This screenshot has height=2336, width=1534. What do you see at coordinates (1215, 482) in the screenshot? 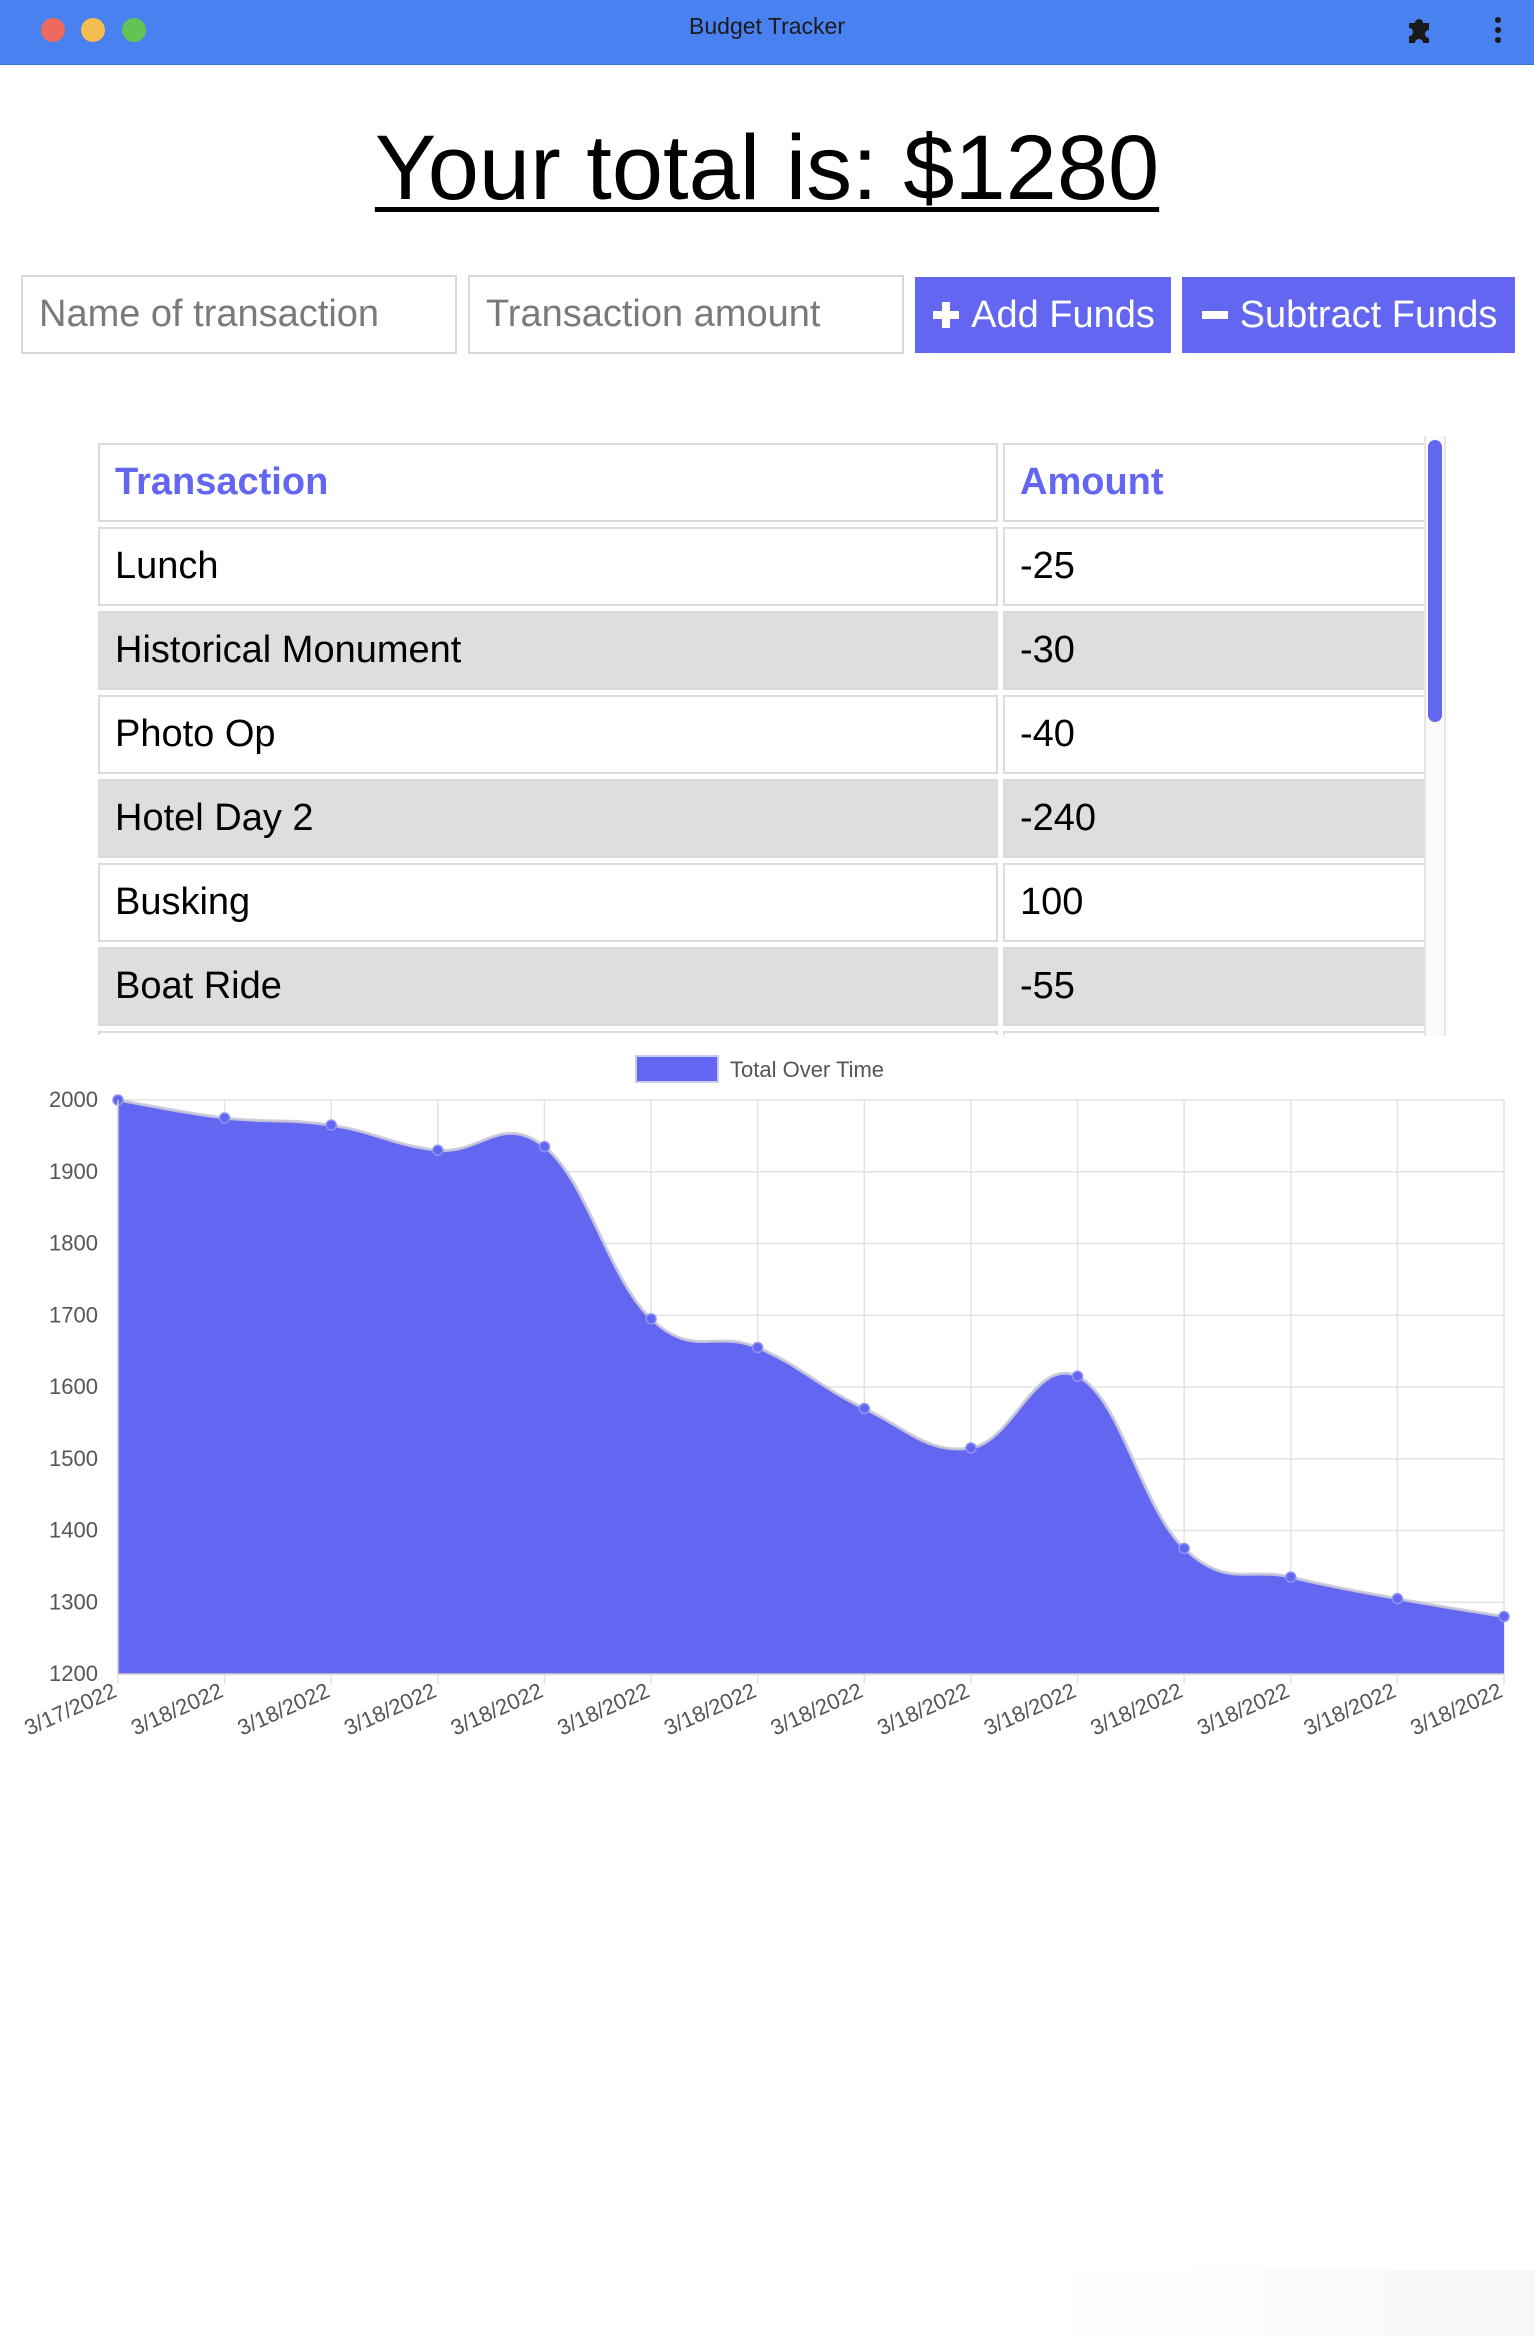
I see `header-amount: Amount` at bounding box center [1215, 482].